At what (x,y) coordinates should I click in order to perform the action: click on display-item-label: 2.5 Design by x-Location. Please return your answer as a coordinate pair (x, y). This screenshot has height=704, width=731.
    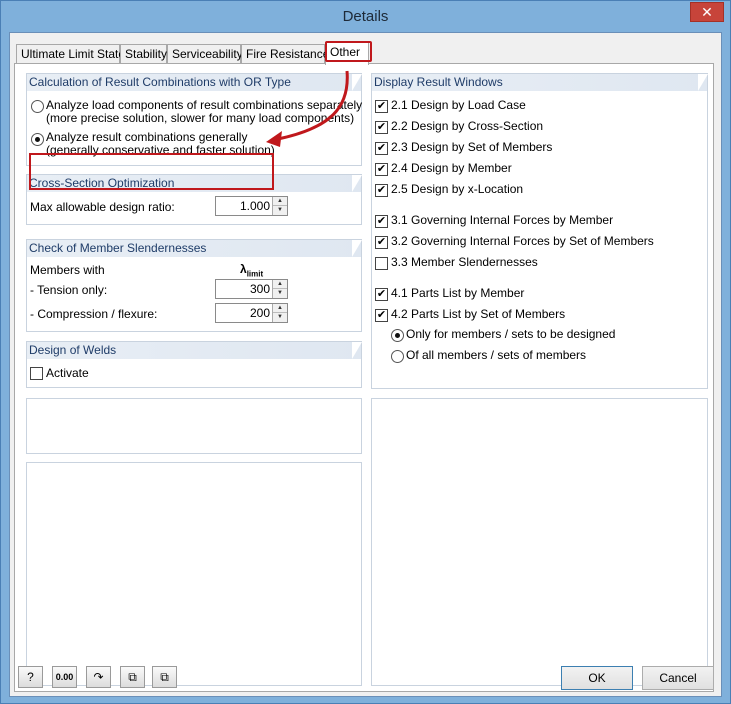
    Looking at the image, I should click on (457, 189).